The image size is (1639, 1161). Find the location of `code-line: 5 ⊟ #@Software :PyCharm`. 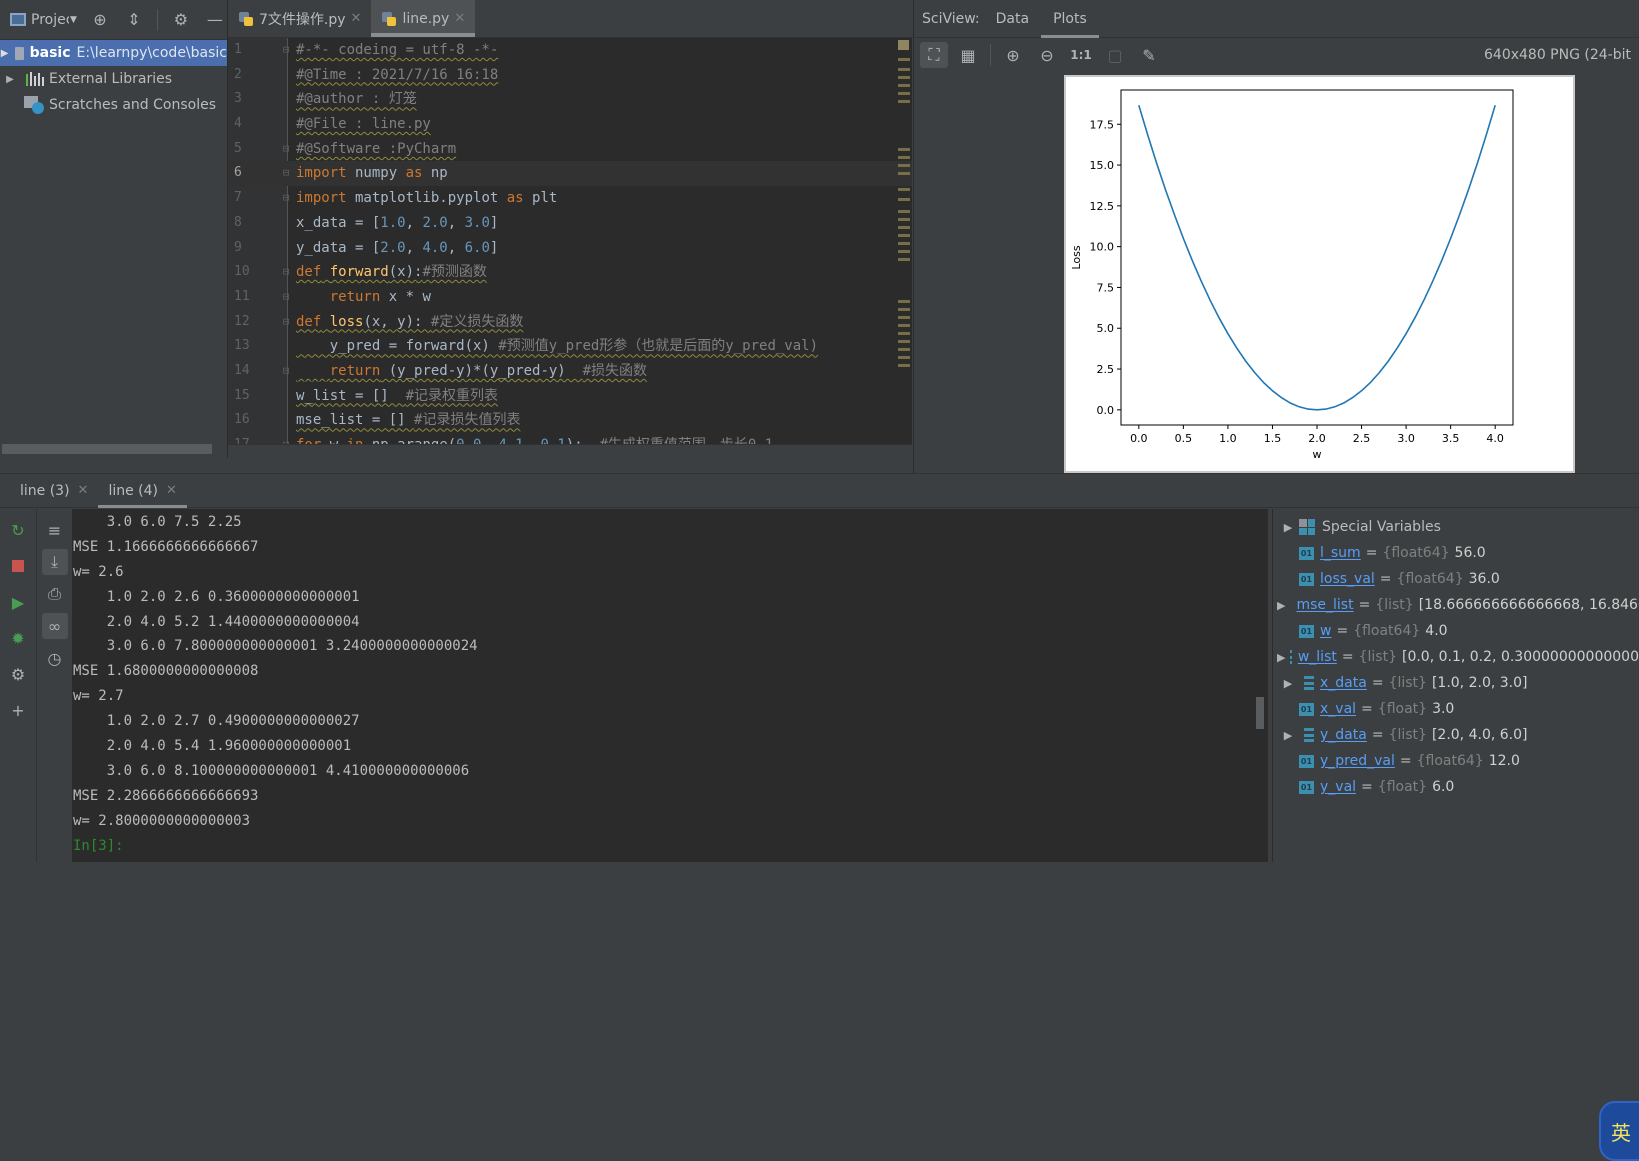

code-line: 5 ⊟ #@Software :PyCharm is located at coordinates (570, 149).